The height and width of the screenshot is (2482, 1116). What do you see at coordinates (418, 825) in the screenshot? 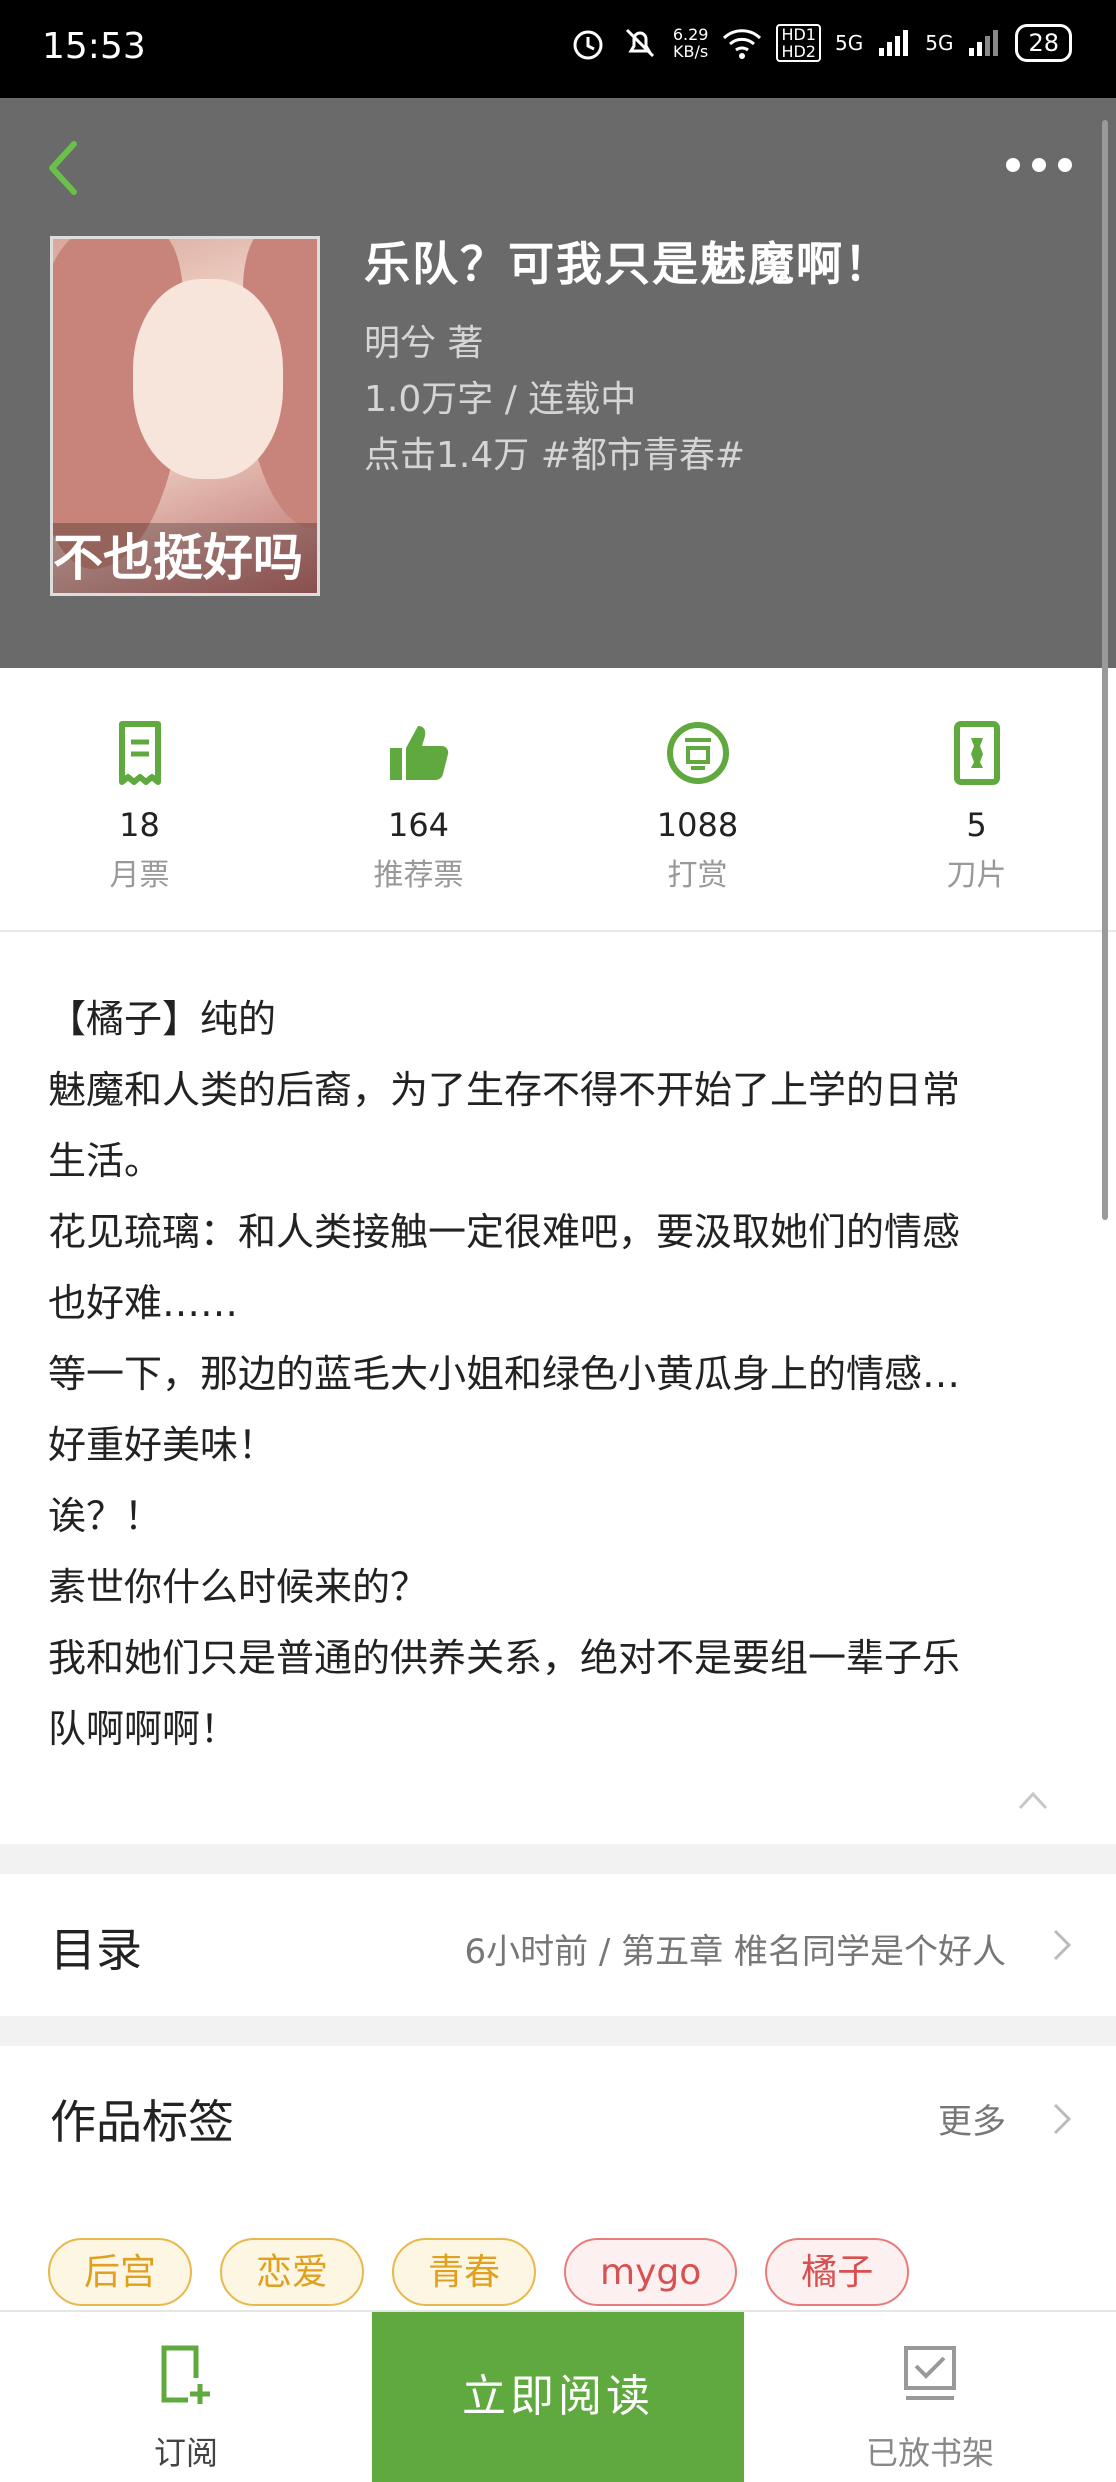
I see `stat-value: 164` at bounding box center [418, 825].